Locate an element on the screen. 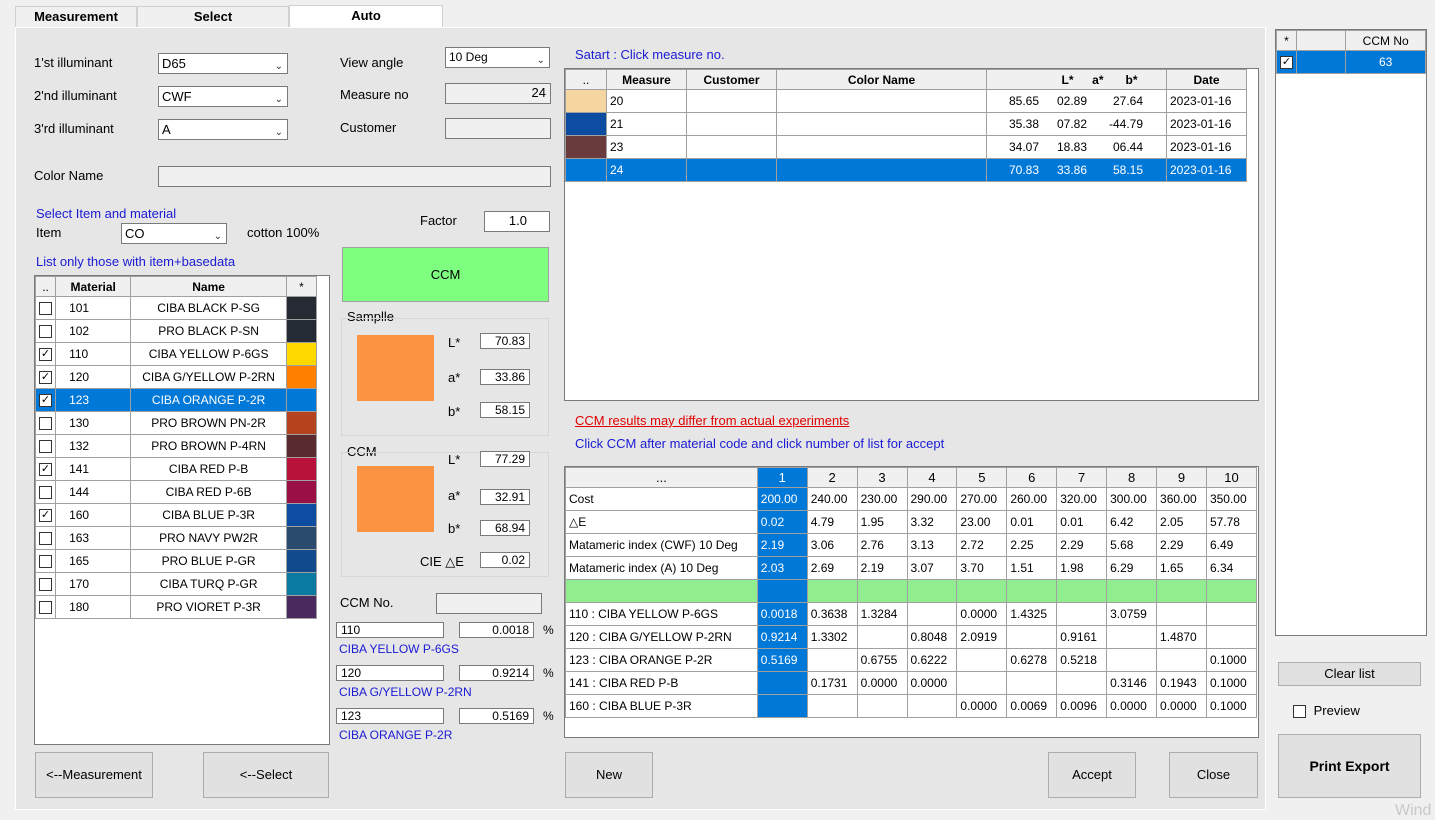 Image resolution: width=1435 pixels, height=820 pixels. material-row: ✓ 141 CIBA RED P-B is located at coordinates (176, 469).